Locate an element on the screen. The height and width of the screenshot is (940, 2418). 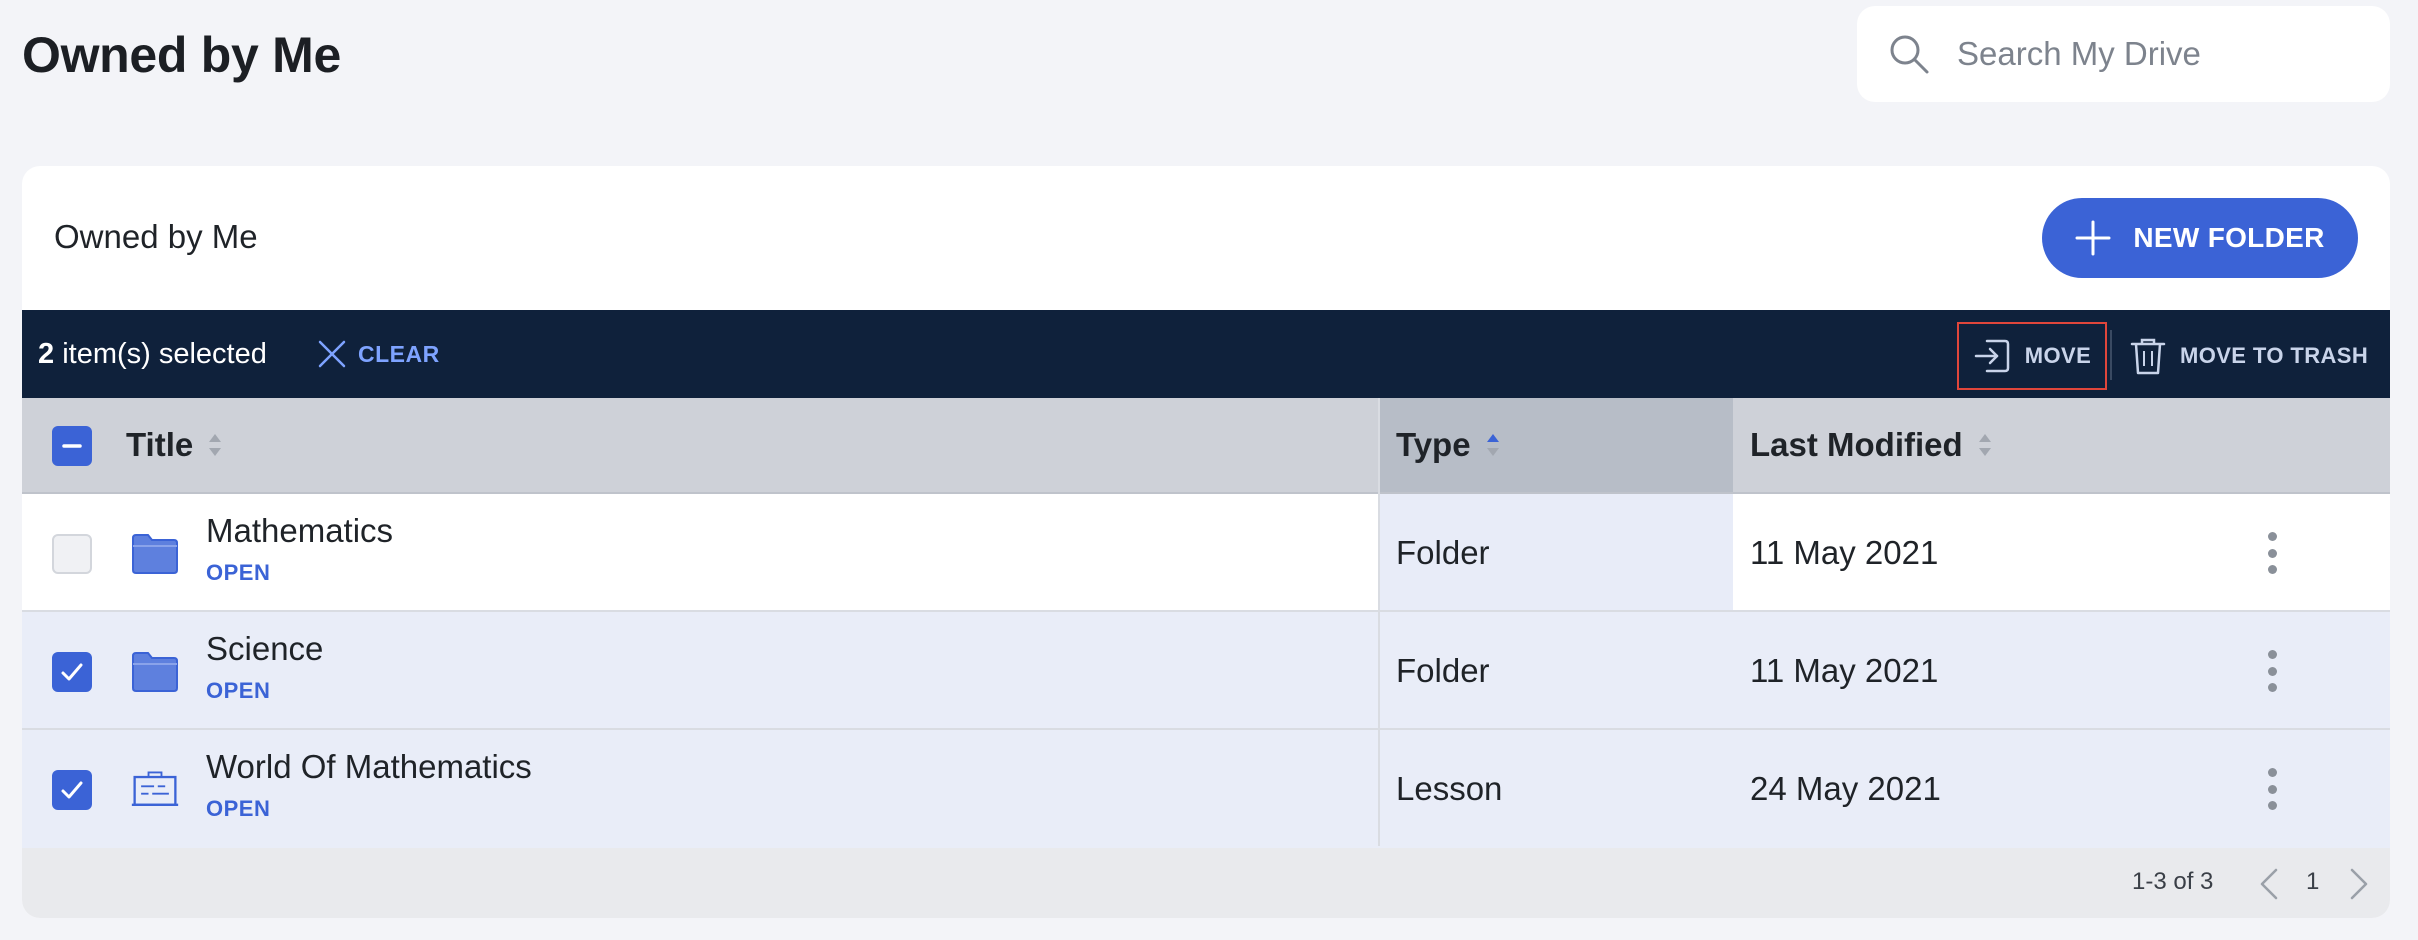
search-icon is located at coordinates (1909, 54).